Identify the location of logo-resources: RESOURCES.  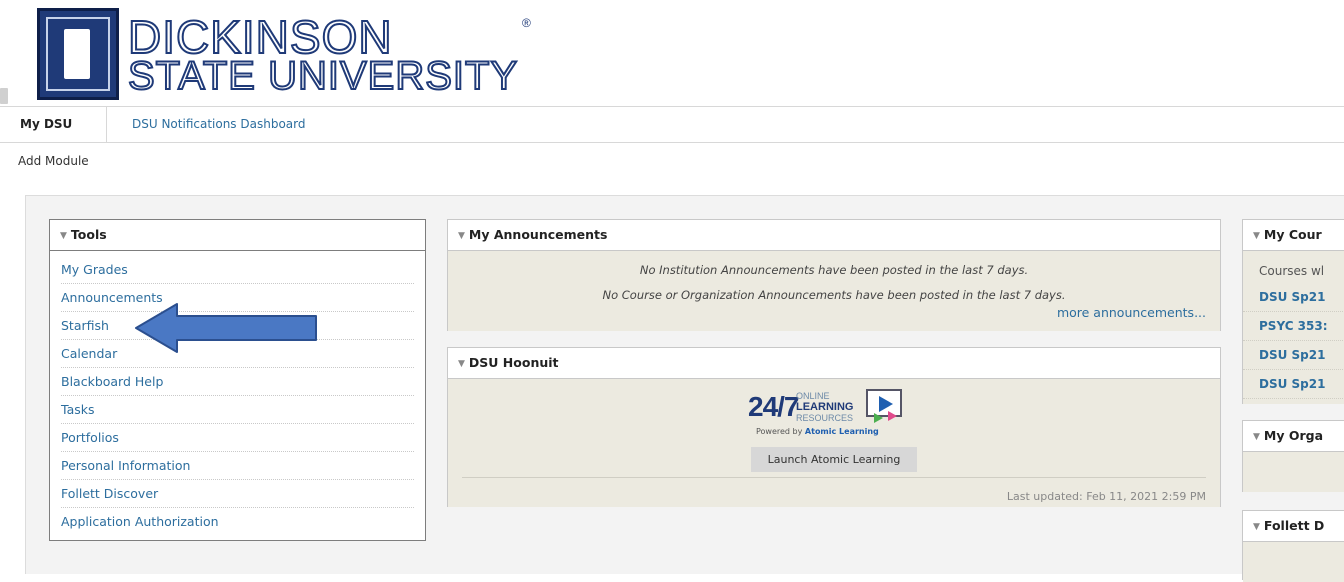
(825, 418).